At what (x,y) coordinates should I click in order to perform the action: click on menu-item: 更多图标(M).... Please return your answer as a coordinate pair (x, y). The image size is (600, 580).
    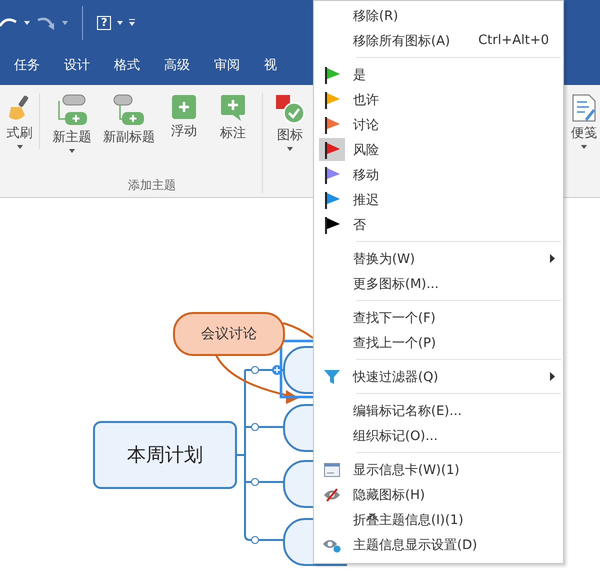
    Looking at the image, I should click on (438, 283).